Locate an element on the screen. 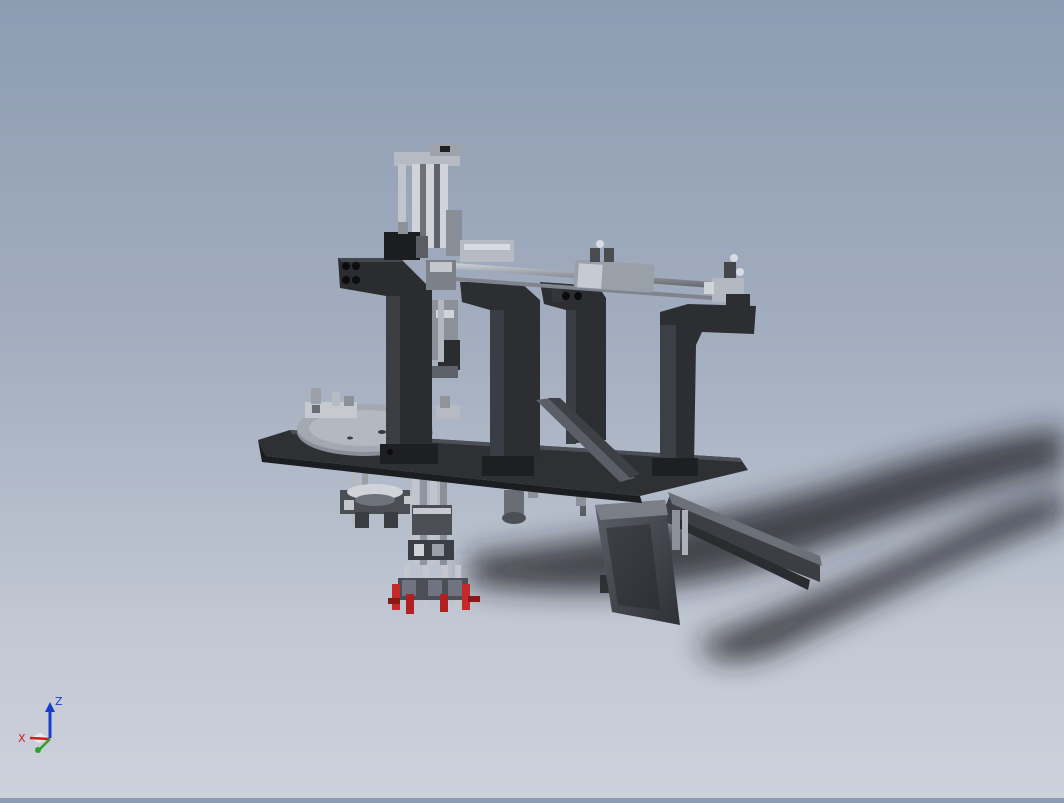  coordinate-triad: Z X is located at coordinates (39, 727).